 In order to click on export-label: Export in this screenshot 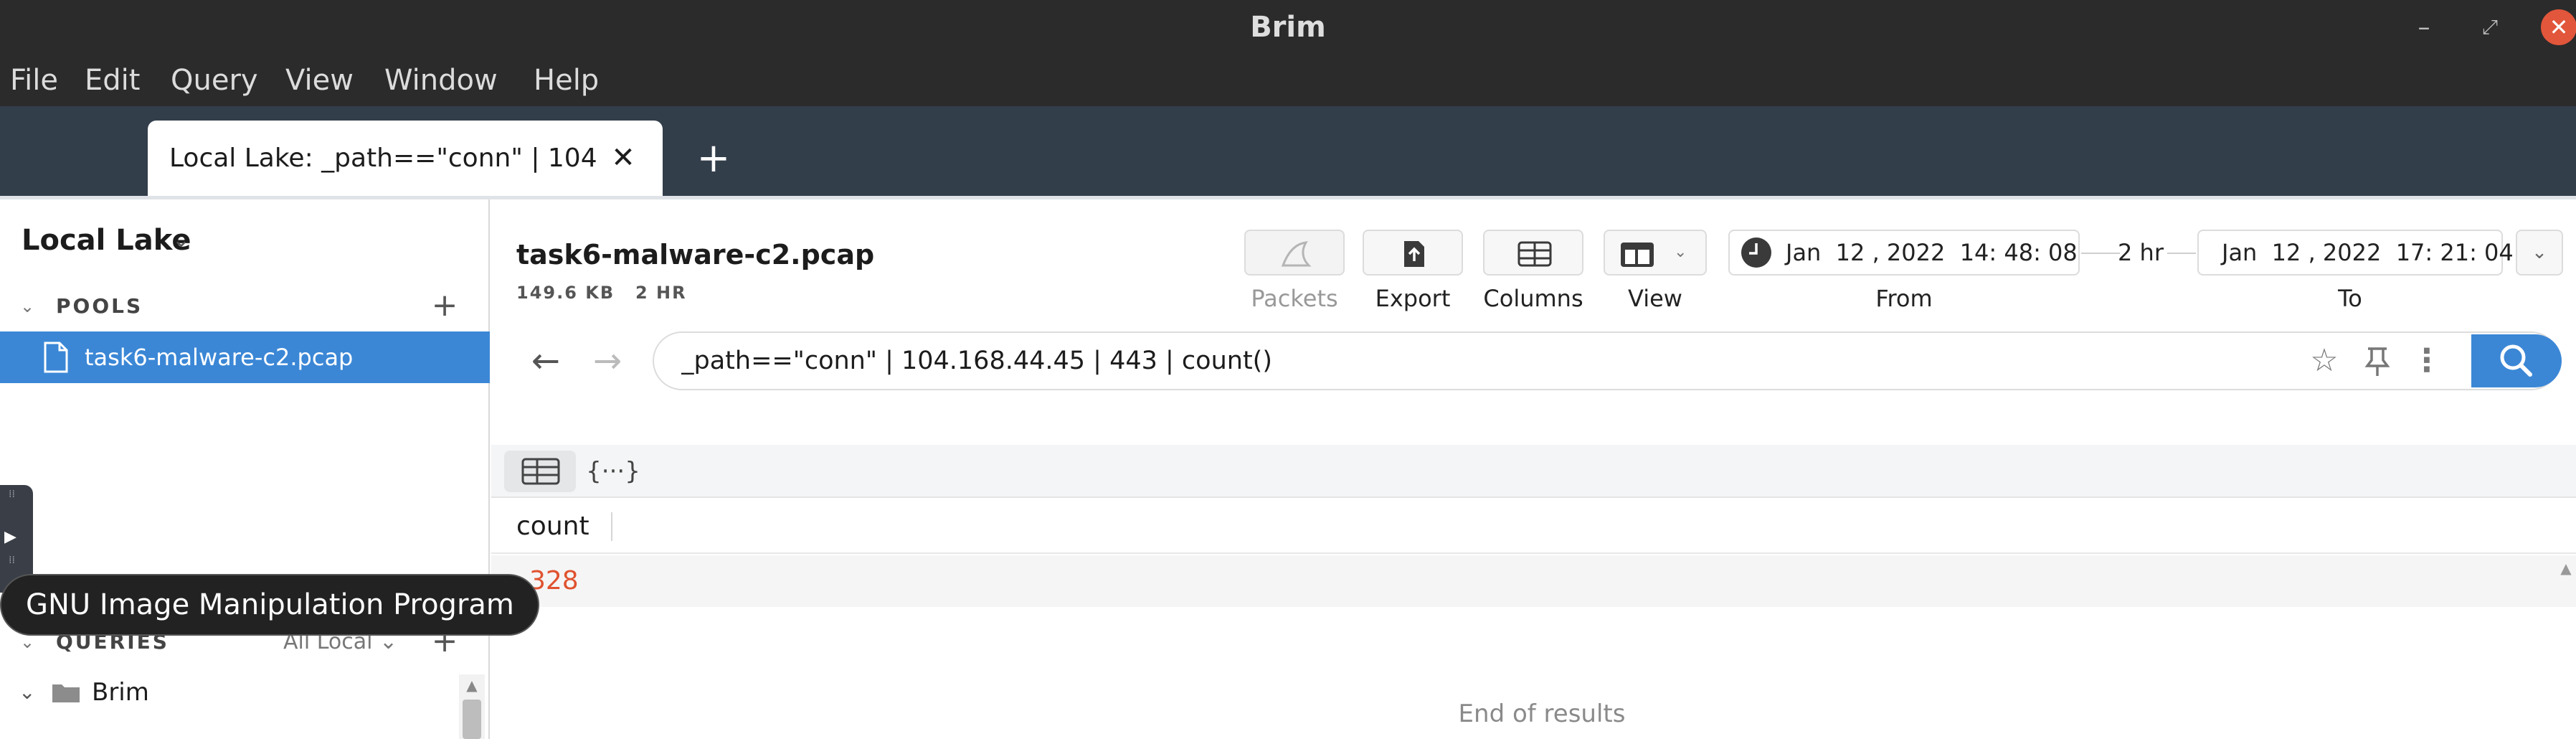, I will do `click(1413, 298)`.